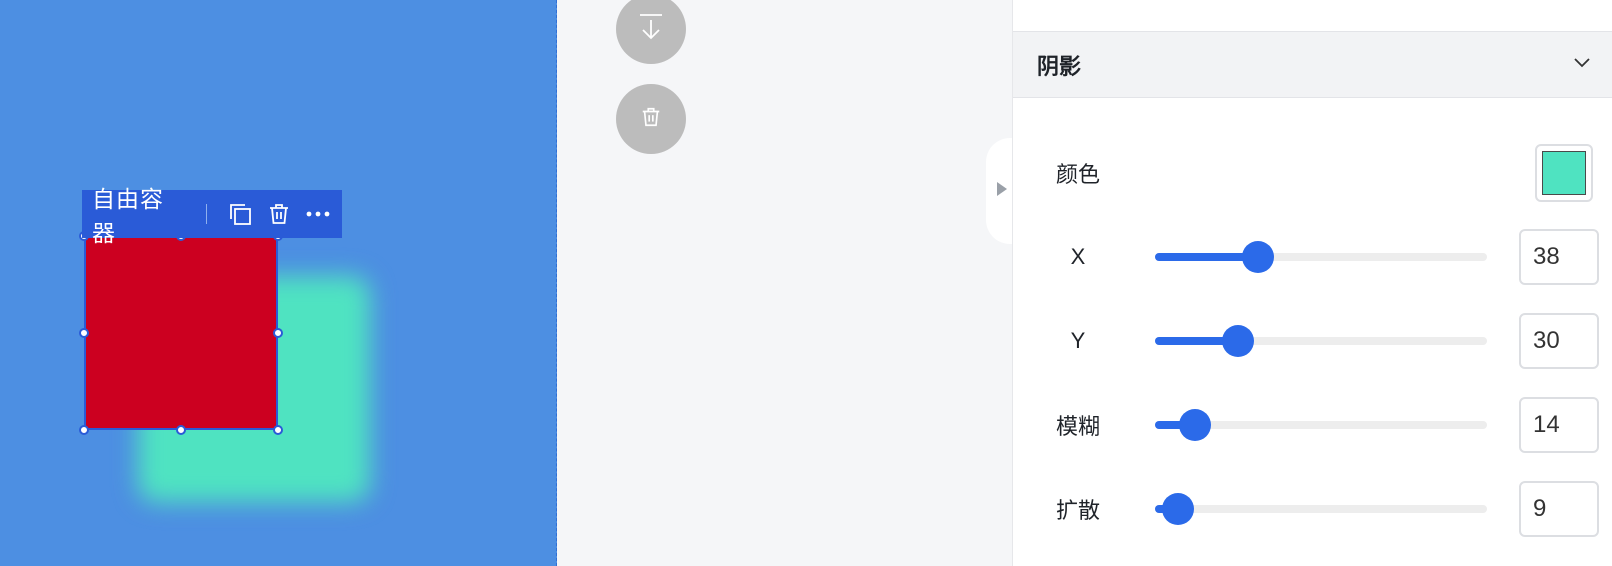  Describe the element at coordinates (317, 214) in the screenshot. I see `more-icon` at that location.